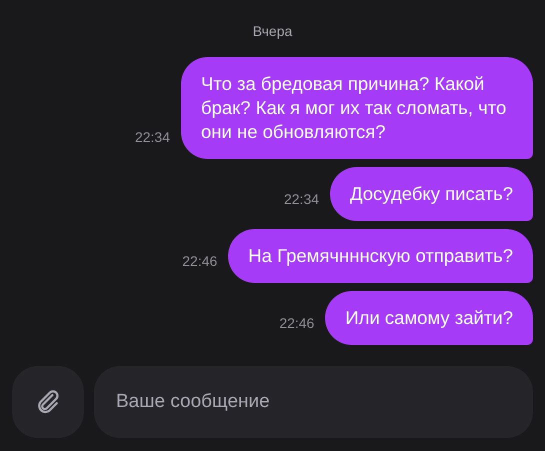  I want to click on message-input: Ваше сообщение, so click(313, 402).